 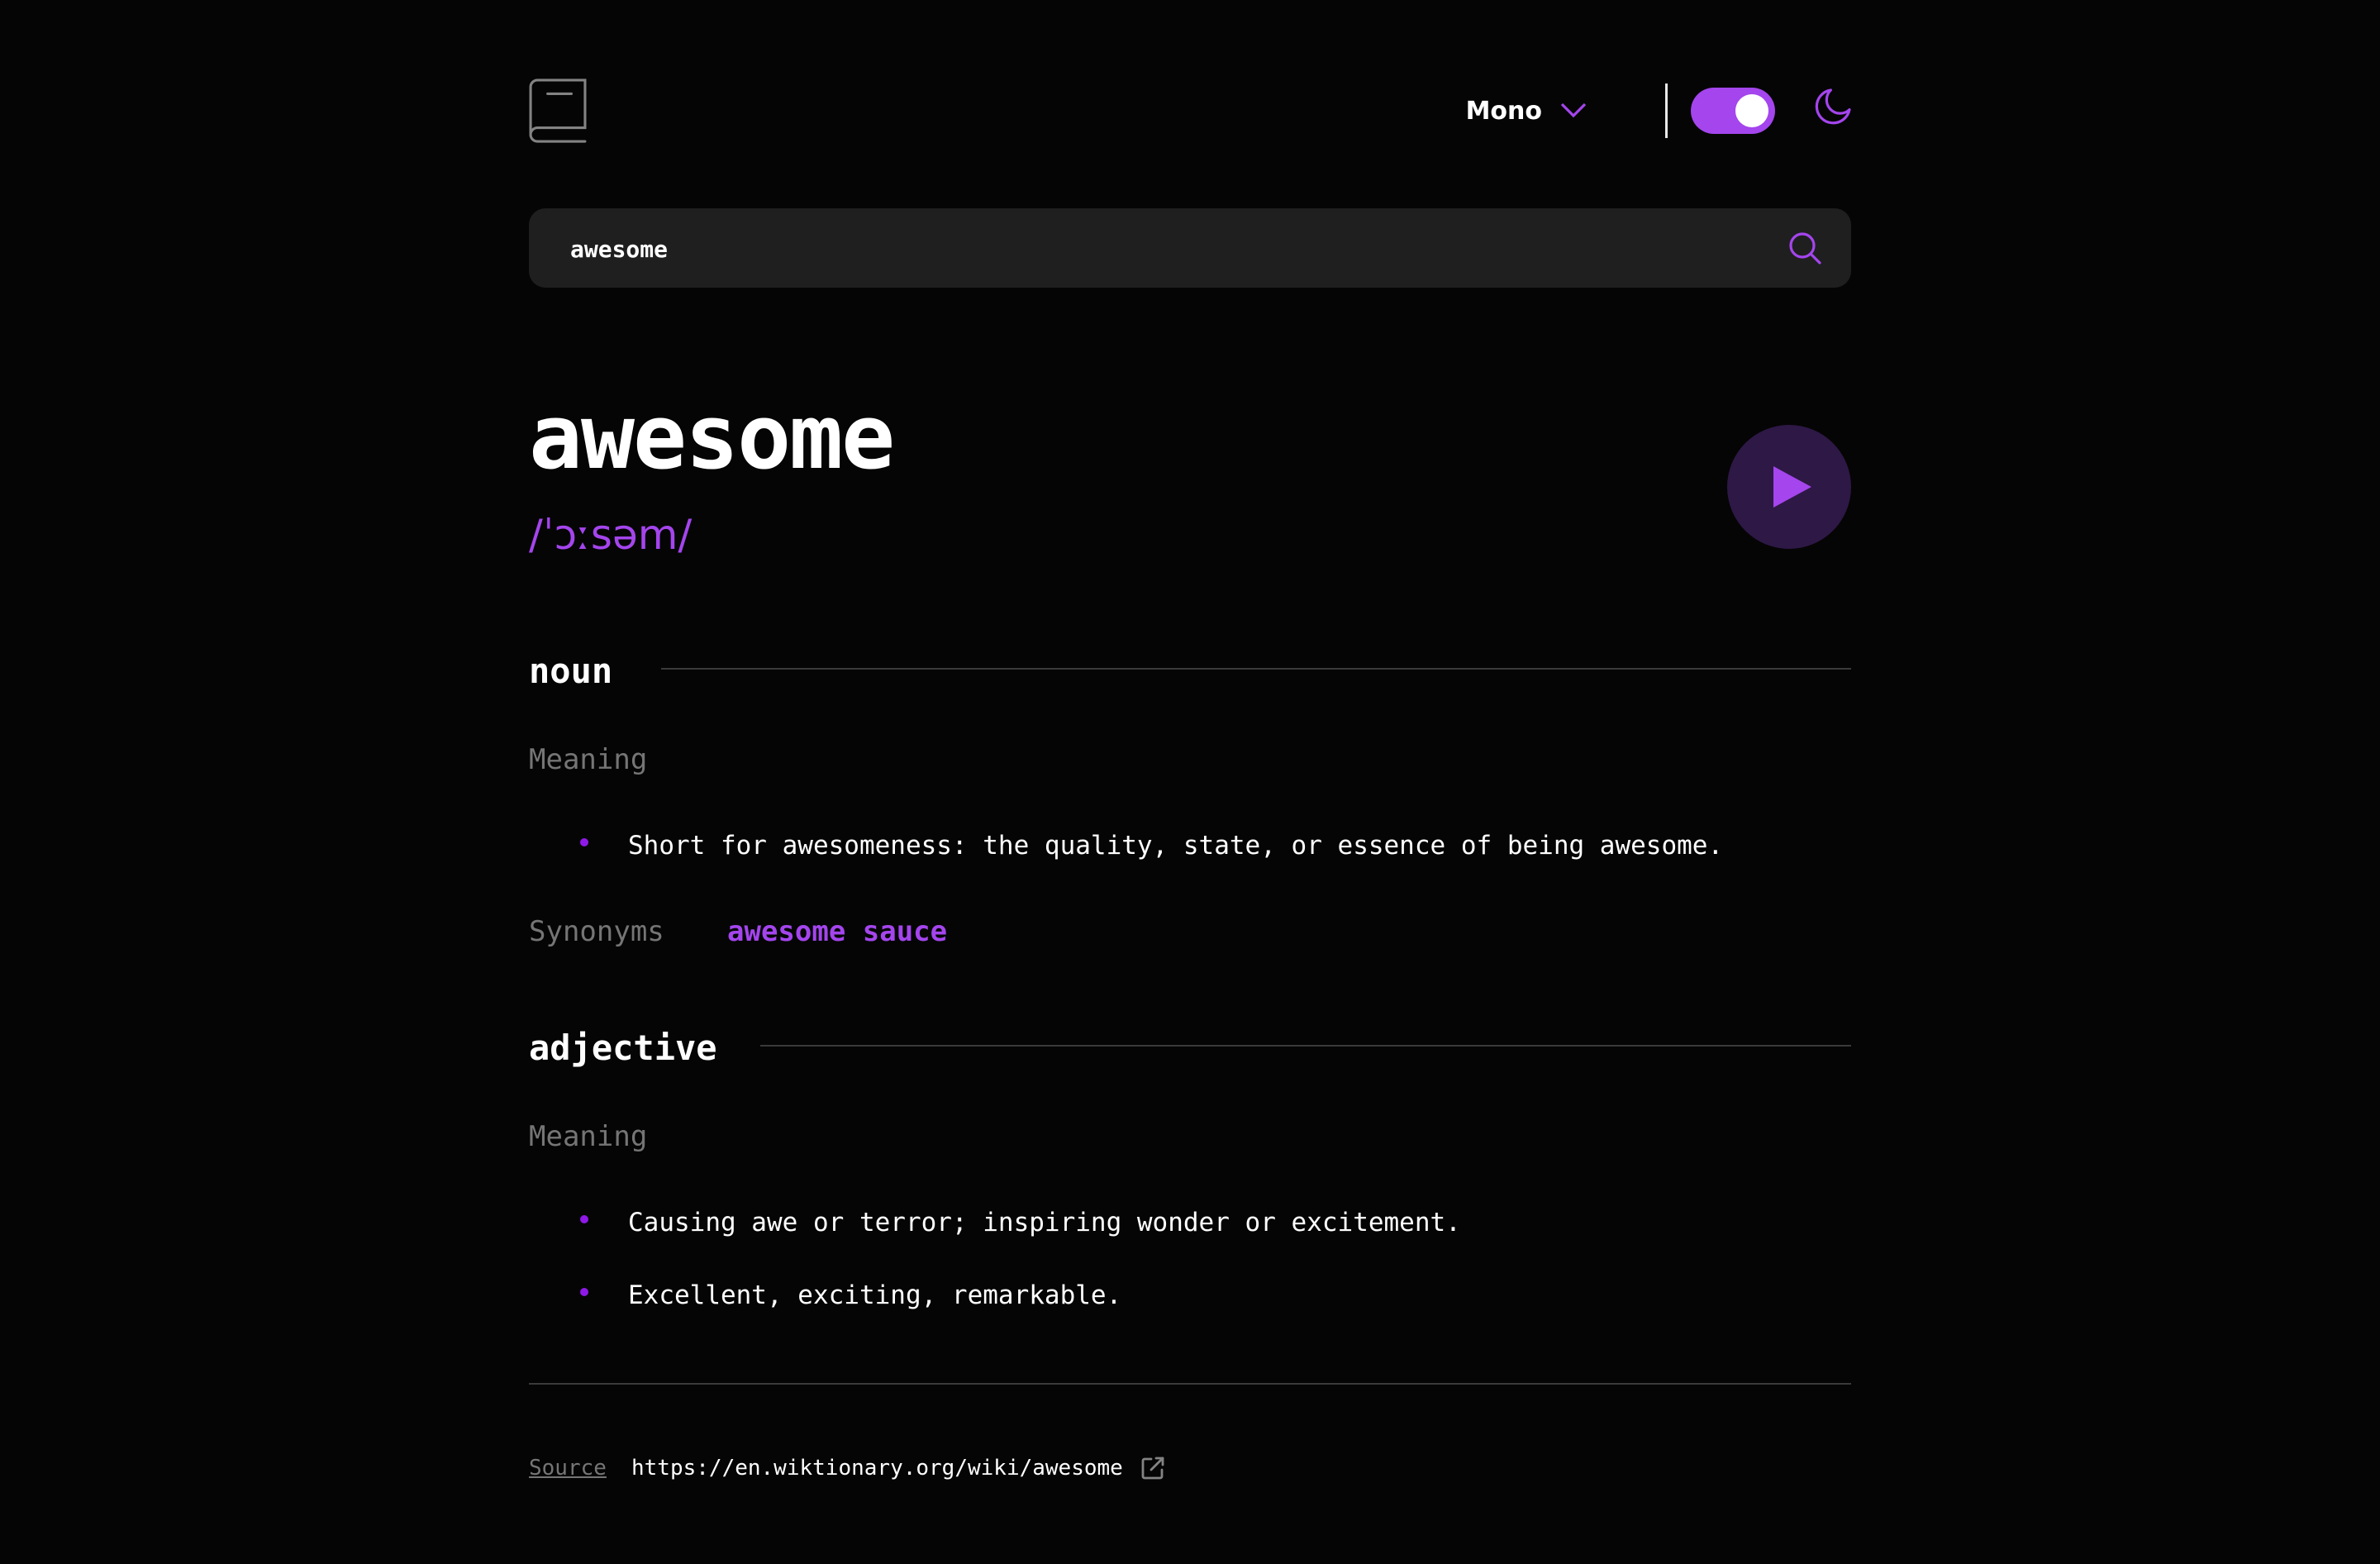 What do you see at coordinates (837, 932) in the screenshot?
I see `synonym-link: awesome sauce` at bounding box center [837, 932].